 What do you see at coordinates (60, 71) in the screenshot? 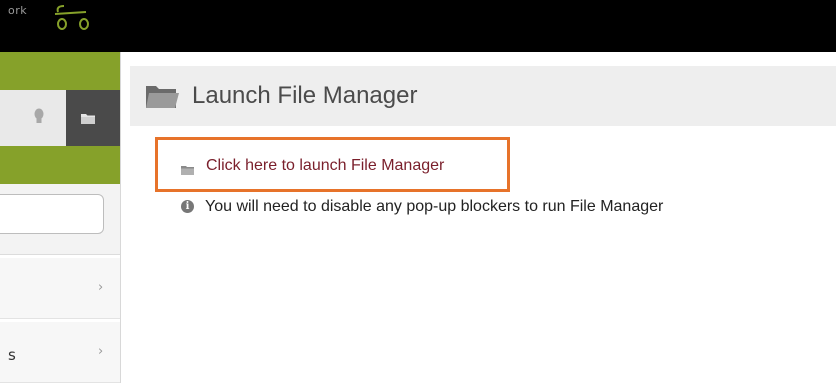
I see `sidebar-green-band` at bounding box center [60, 71].